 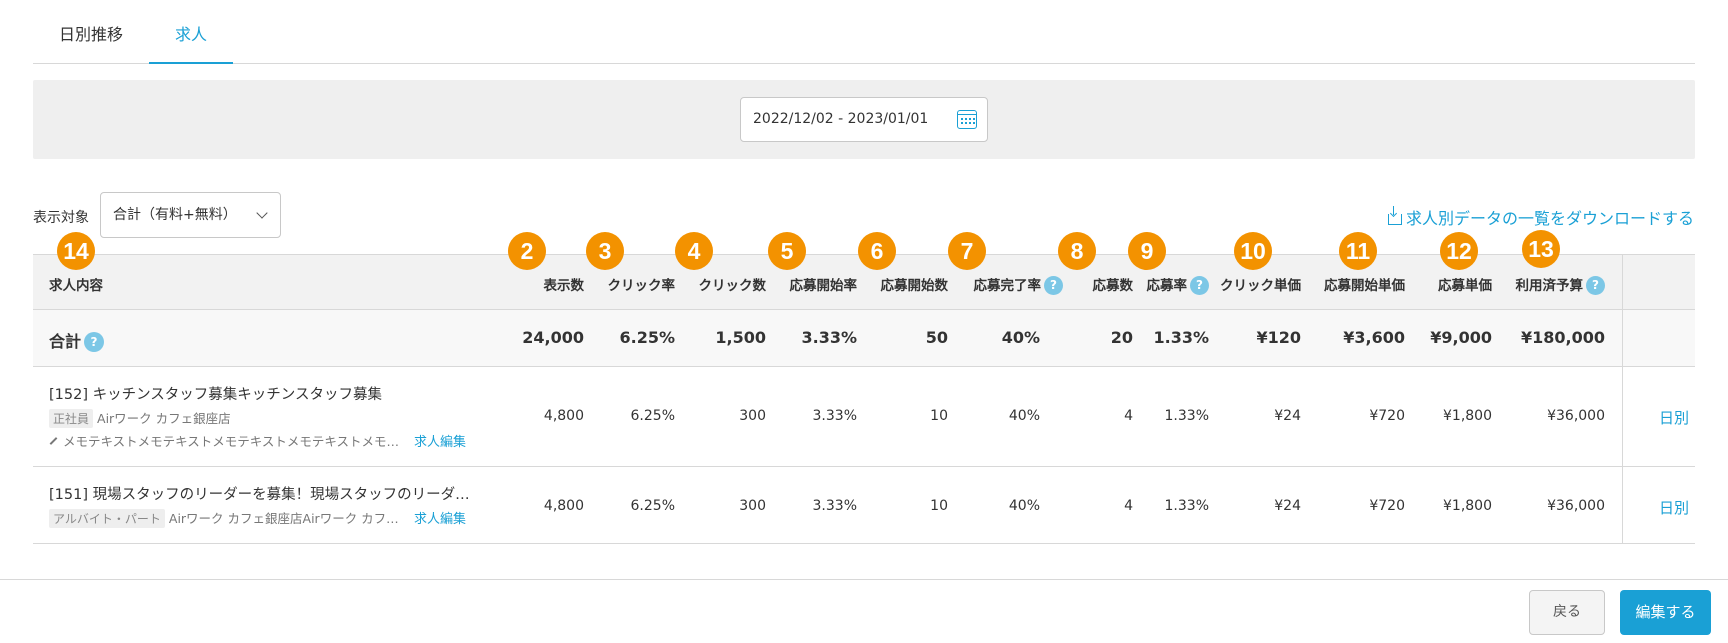 What do you see at coordinates (527, 251) in the screenshot?
I see `annotation-badge: 2` at bounding box center [527, 251].